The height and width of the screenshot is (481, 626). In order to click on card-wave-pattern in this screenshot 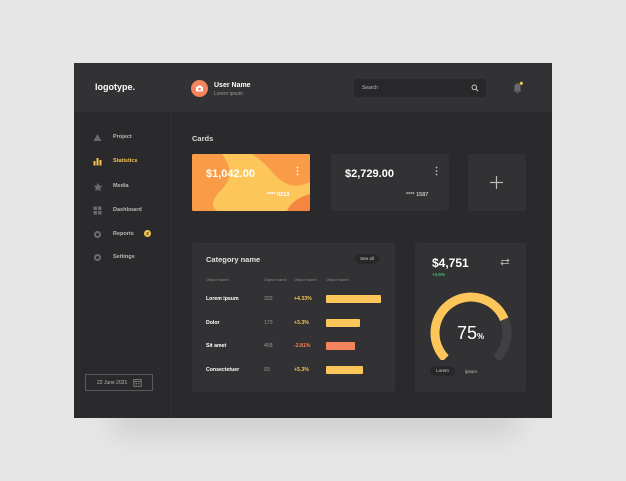, I will do `click(251, 182)`.